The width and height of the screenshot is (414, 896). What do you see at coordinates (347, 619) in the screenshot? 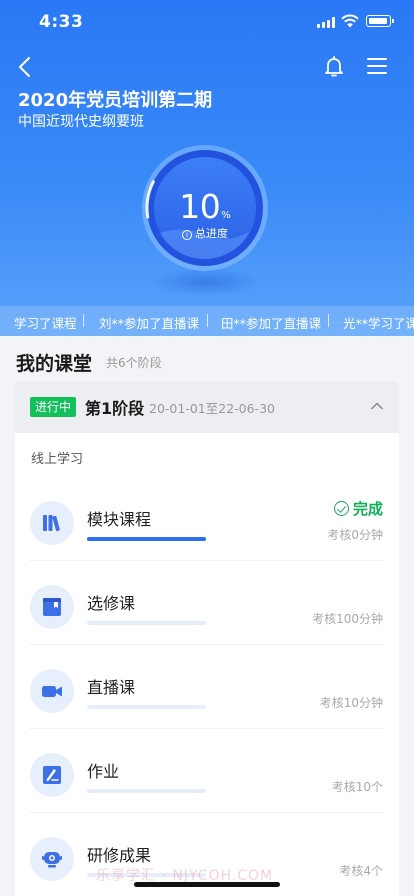
I see `course-requirement: 考核100分钟` at bounding box center [347, 619].